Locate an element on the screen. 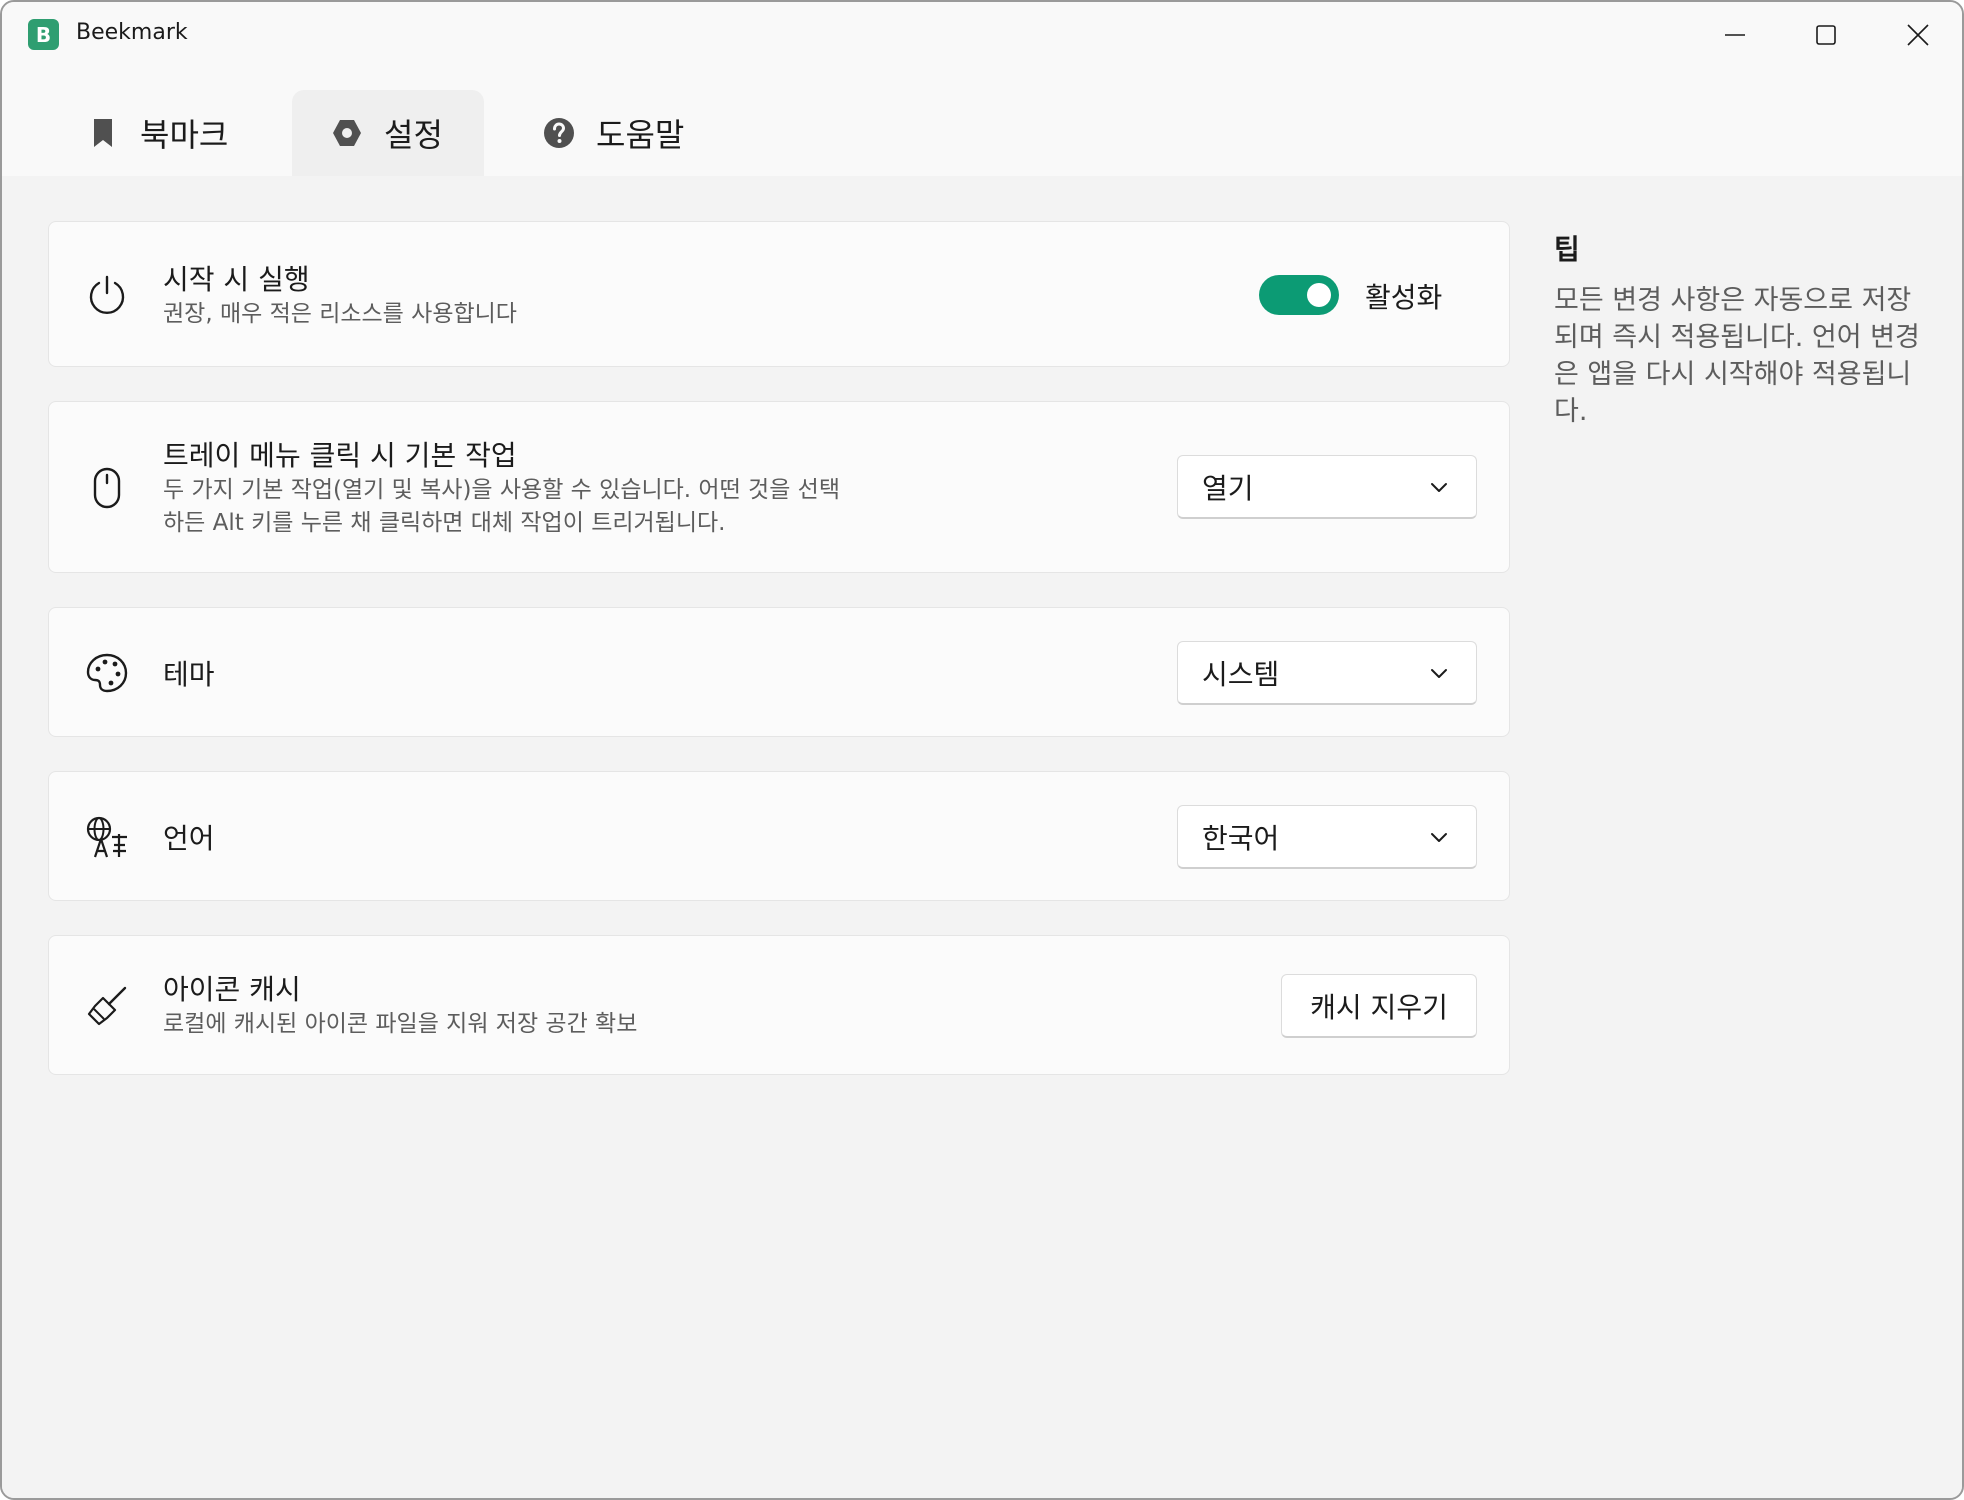 This screenshot has height=1500, width=1964. close-icon is located at coordinates (1918, 35).